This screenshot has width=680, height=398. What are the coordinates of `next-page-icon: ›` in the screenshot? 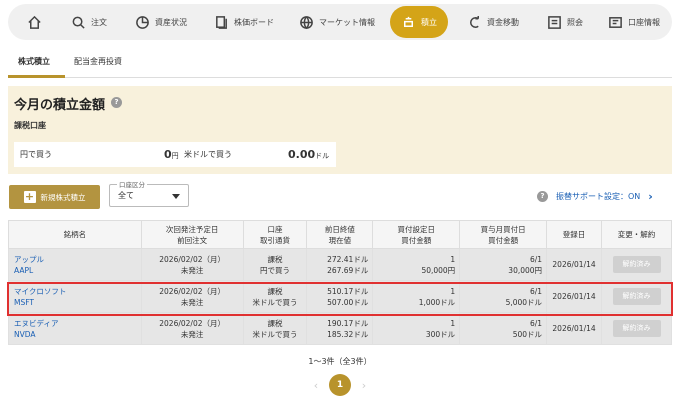 It's located at (364, 385).